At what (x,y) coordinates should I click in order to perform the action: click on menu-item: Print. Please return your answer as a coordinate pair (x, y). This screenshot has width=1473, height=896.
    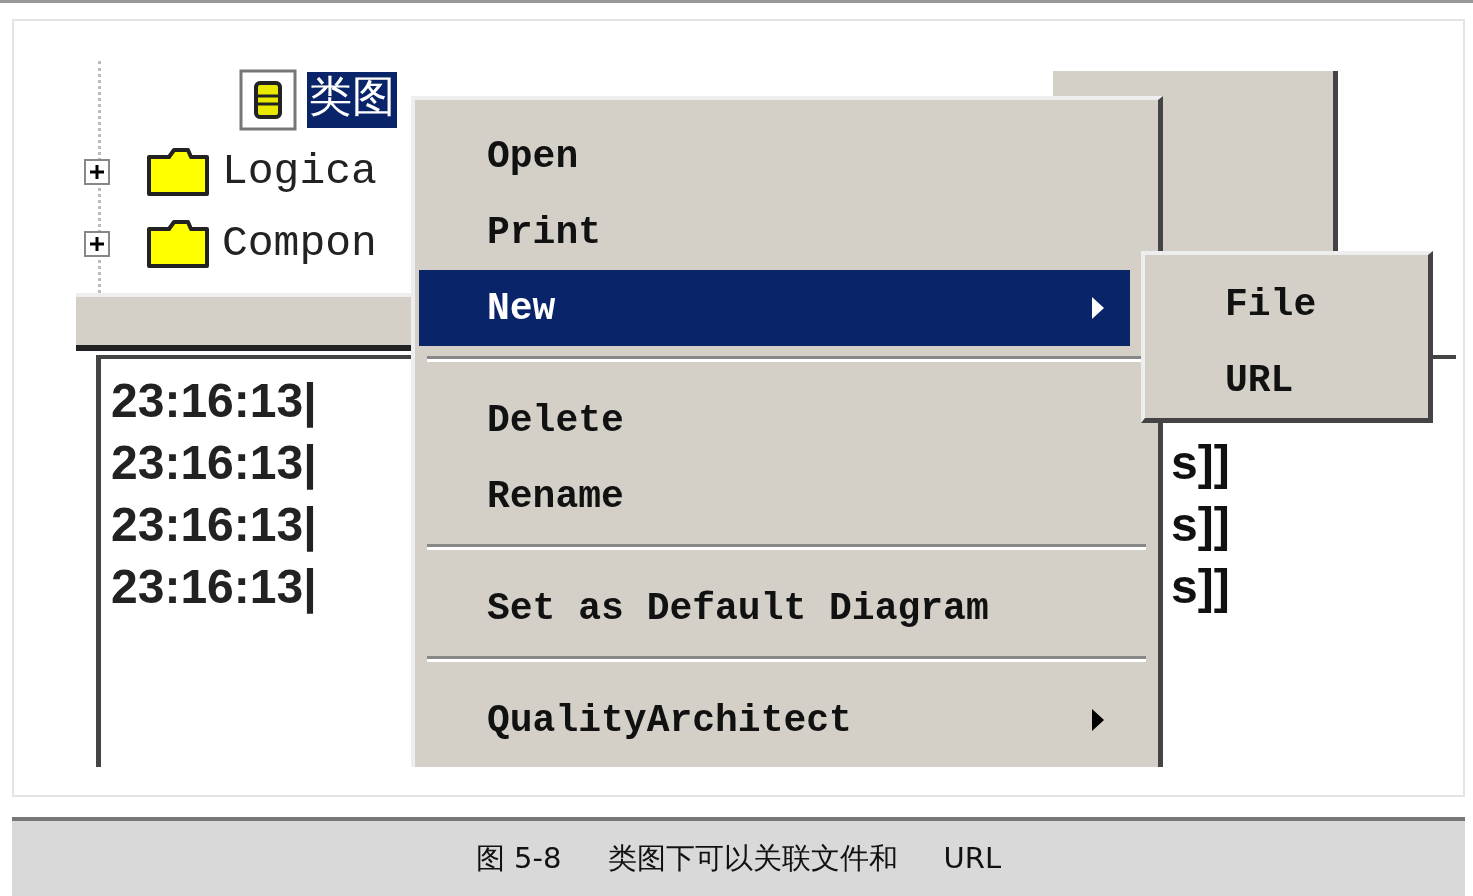
    Looking at the image, I should click on (774, 232).